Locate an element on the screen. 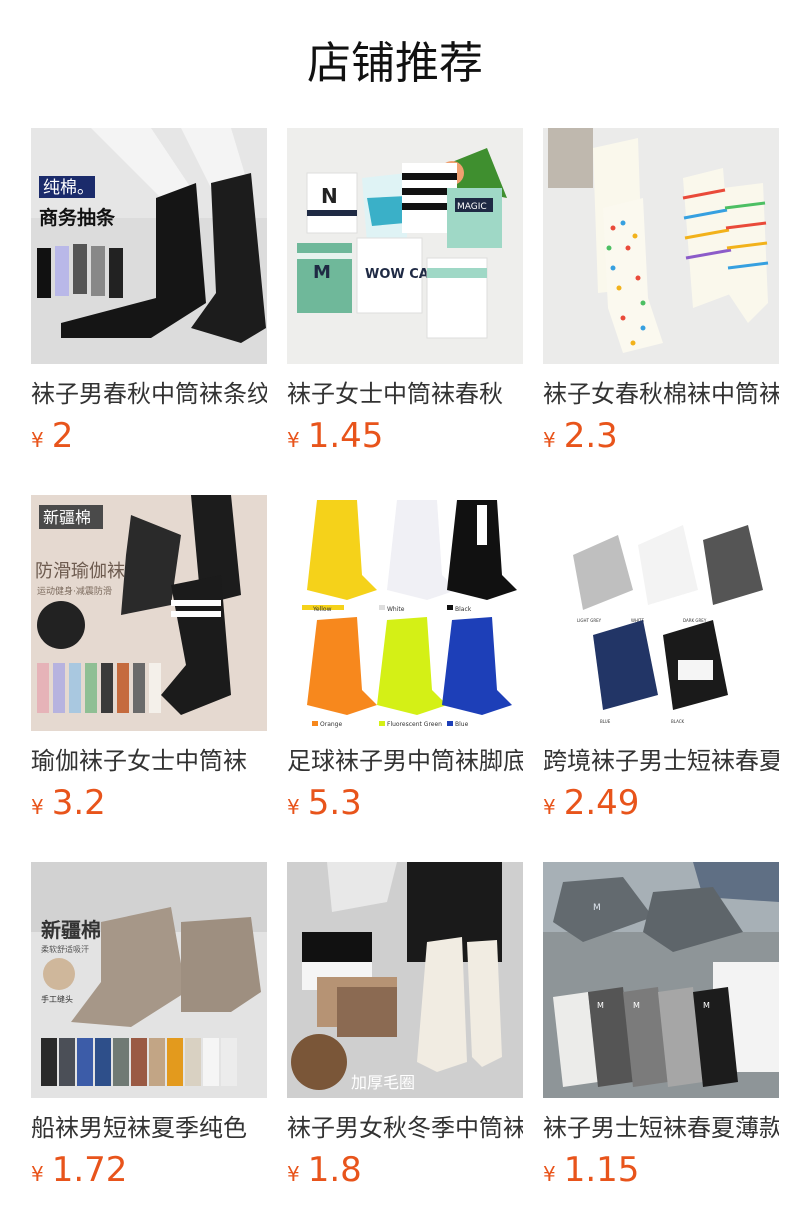 This screenshot has height=1230, width=790. product-price: ¥1.72 is located at coordinates (79, 1170).